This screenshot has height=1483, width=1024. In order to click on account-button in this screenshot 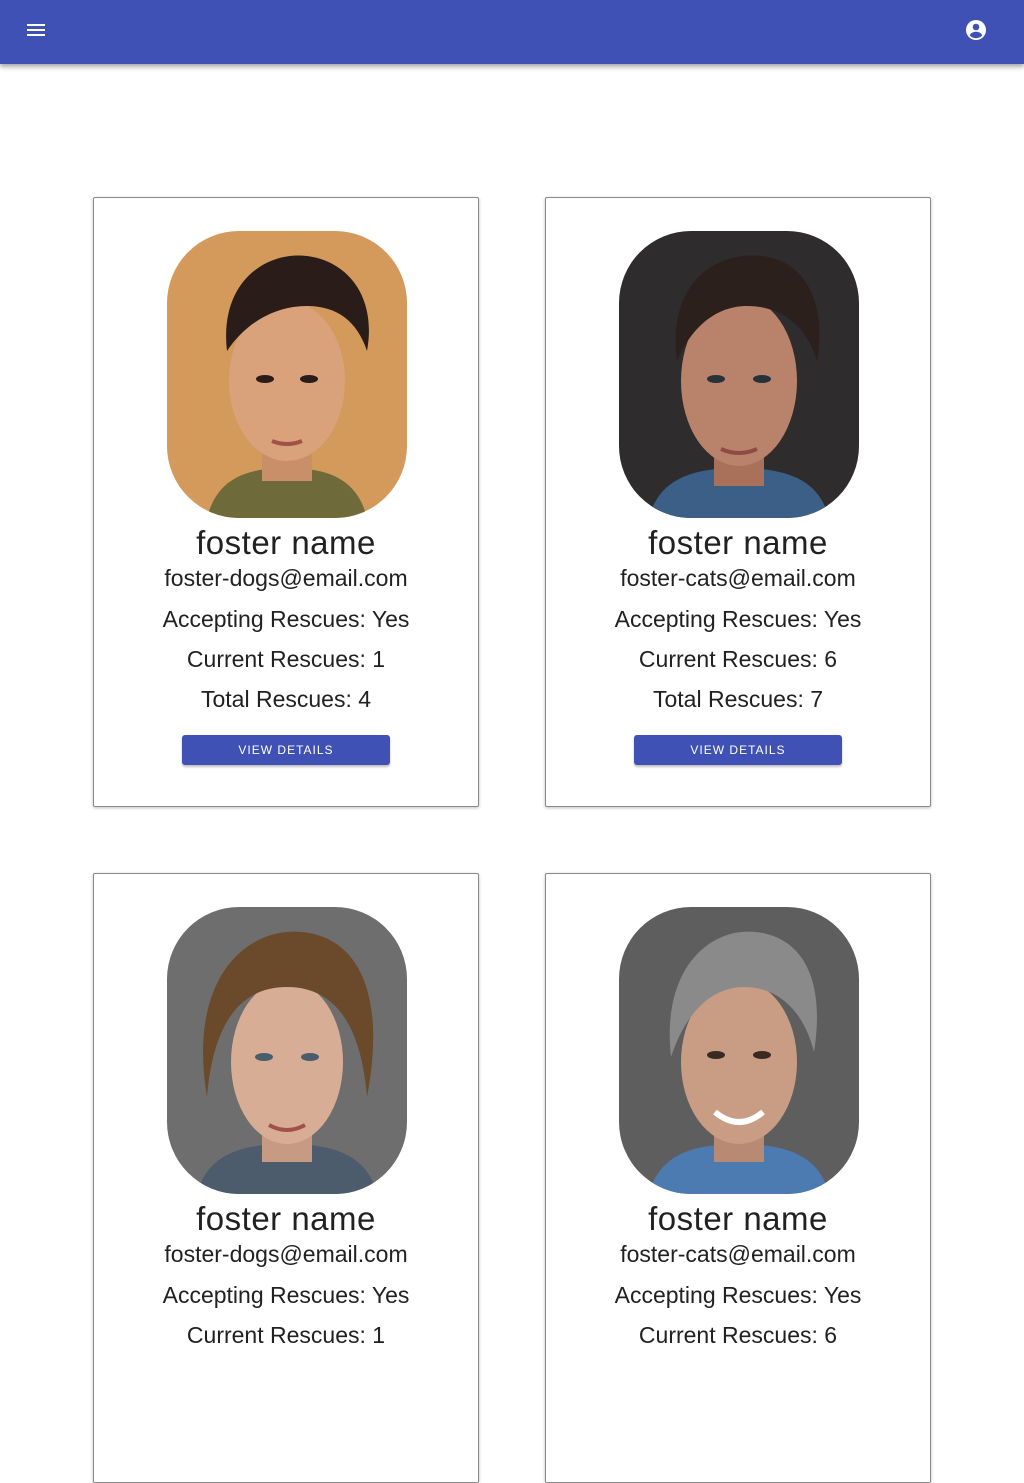, I will do `click(976, 32)`.